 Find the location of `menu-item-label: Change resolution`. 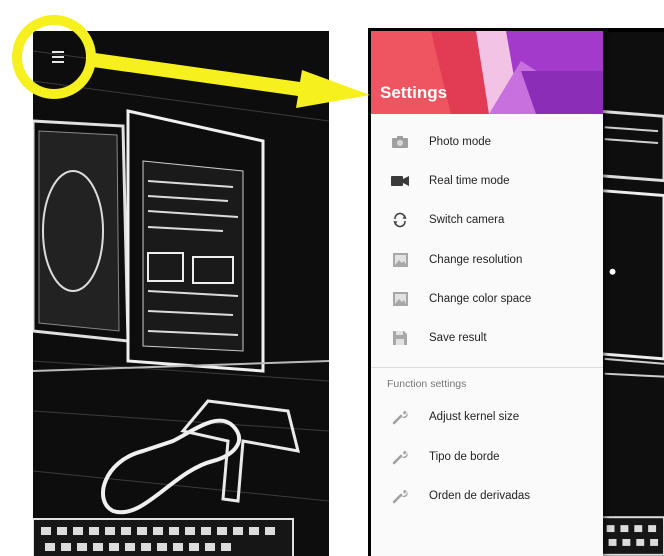

menu-item-label: Change resolution is located at coordinates (476, 259).